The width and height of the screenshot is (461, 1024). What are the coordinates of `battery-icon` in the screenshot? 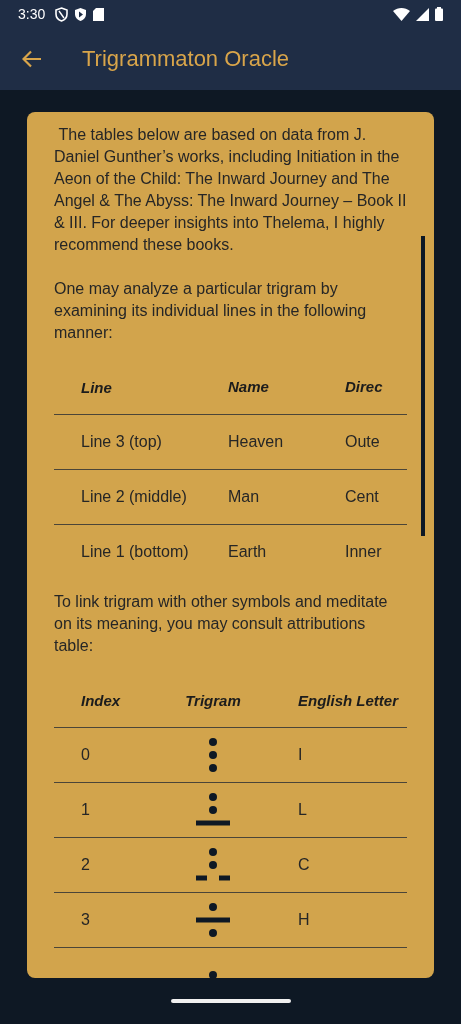 It's located at (439, 14).